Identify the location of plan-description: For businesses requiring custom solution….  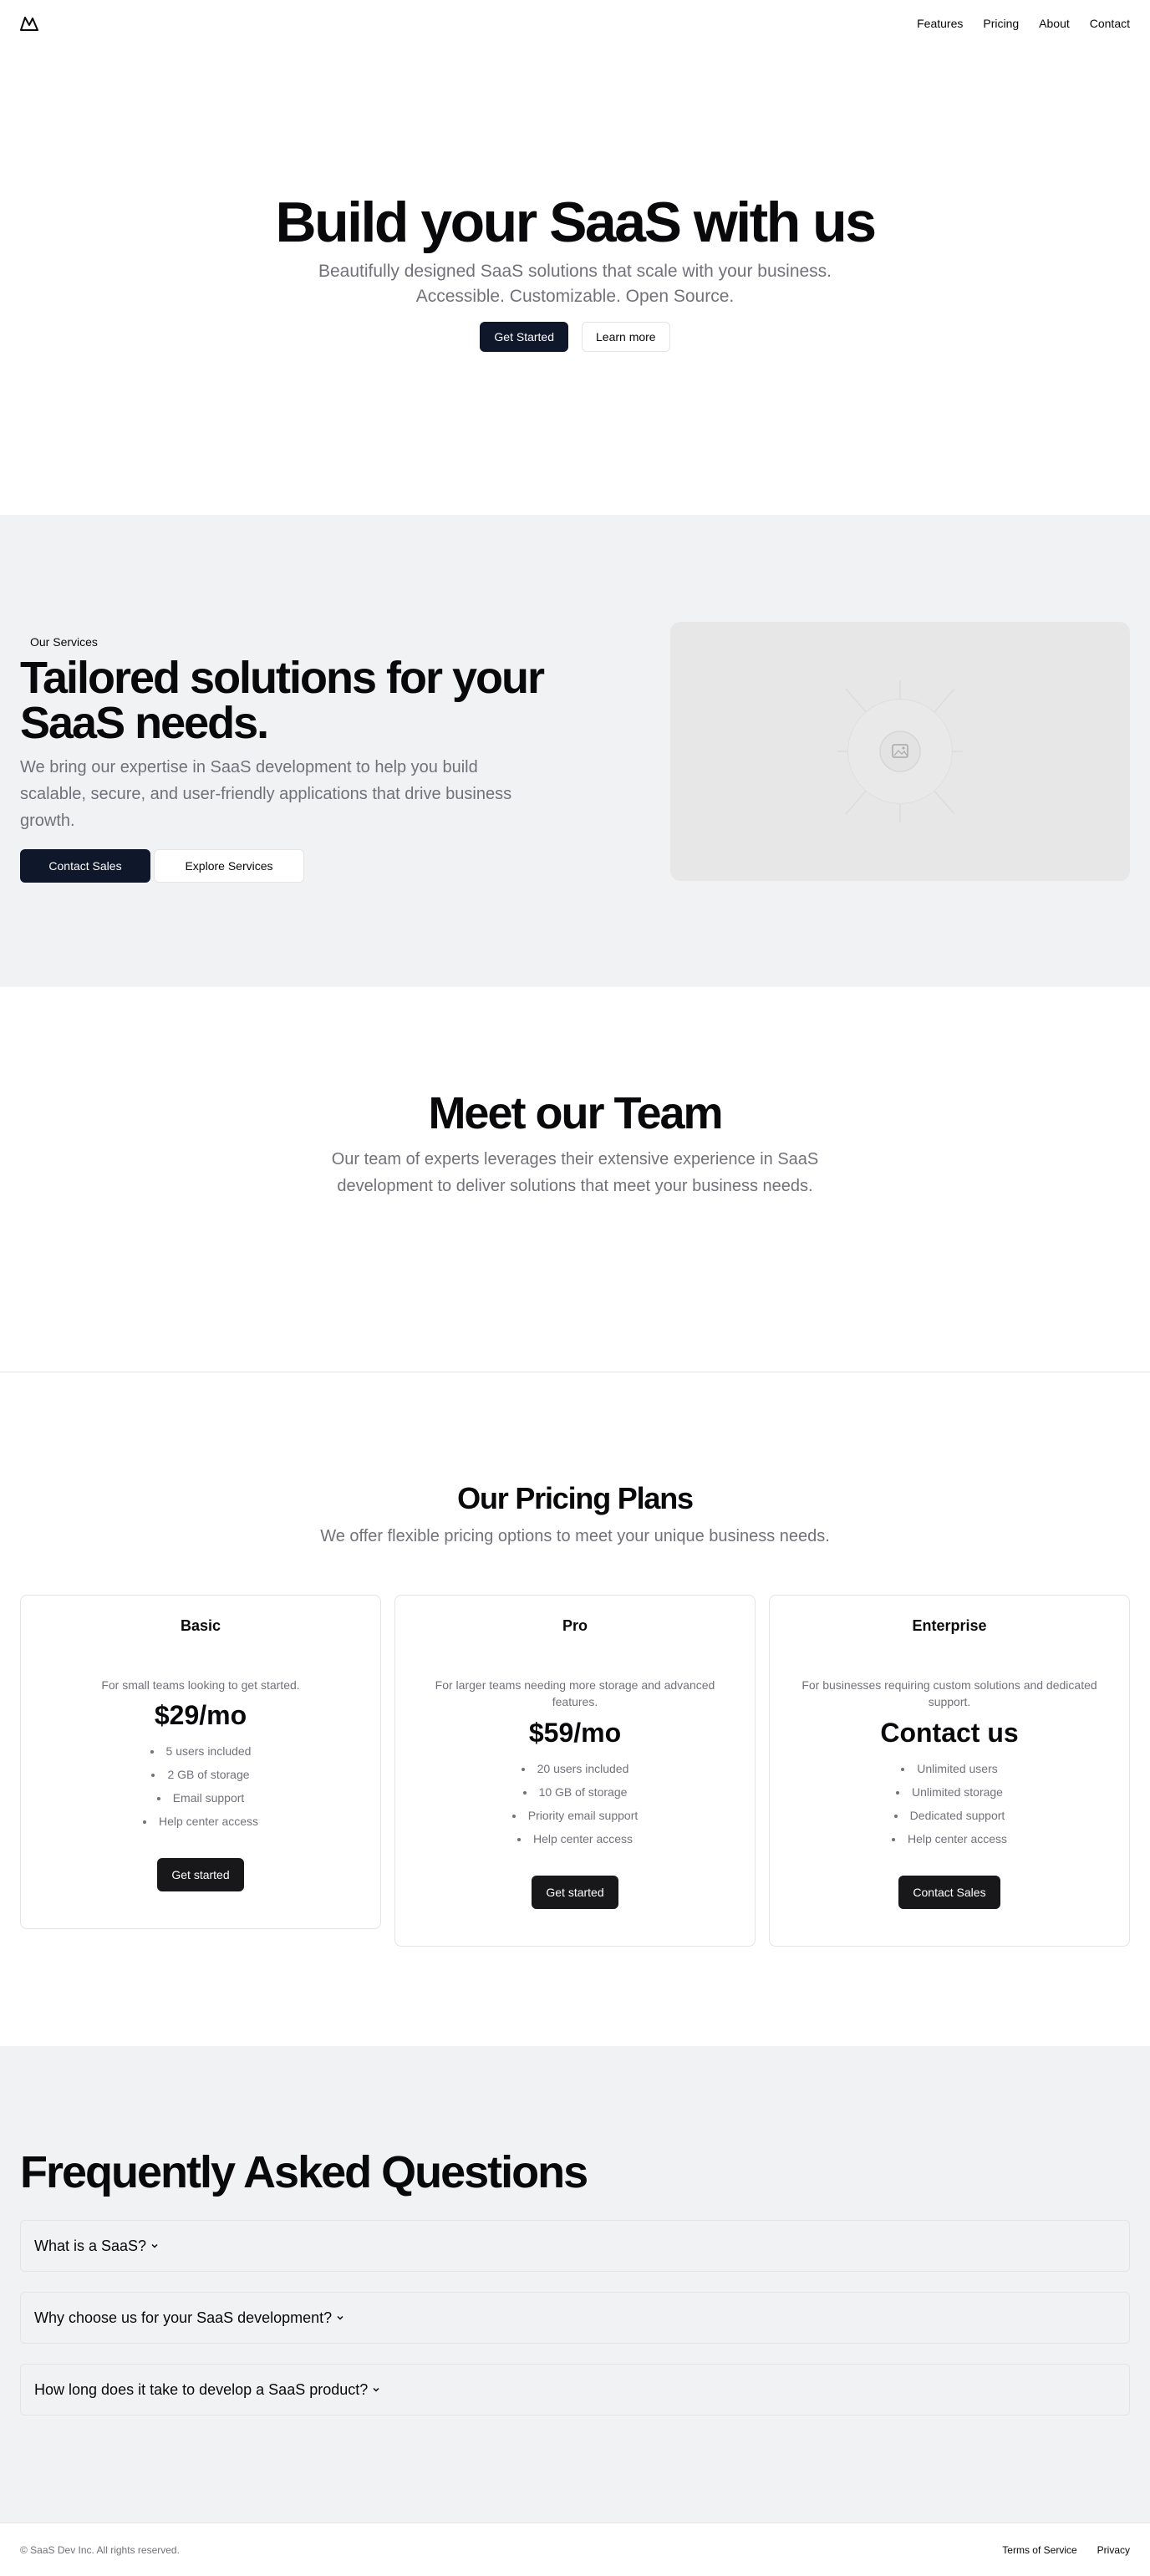
(949, 1693).